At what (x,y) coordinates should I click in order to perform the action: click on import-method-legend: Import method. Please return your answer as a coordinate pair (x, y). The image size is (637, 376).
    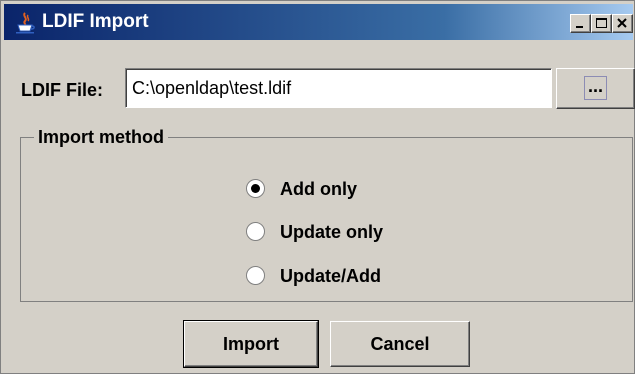
    Looking at the image, I should click on (101, 137).